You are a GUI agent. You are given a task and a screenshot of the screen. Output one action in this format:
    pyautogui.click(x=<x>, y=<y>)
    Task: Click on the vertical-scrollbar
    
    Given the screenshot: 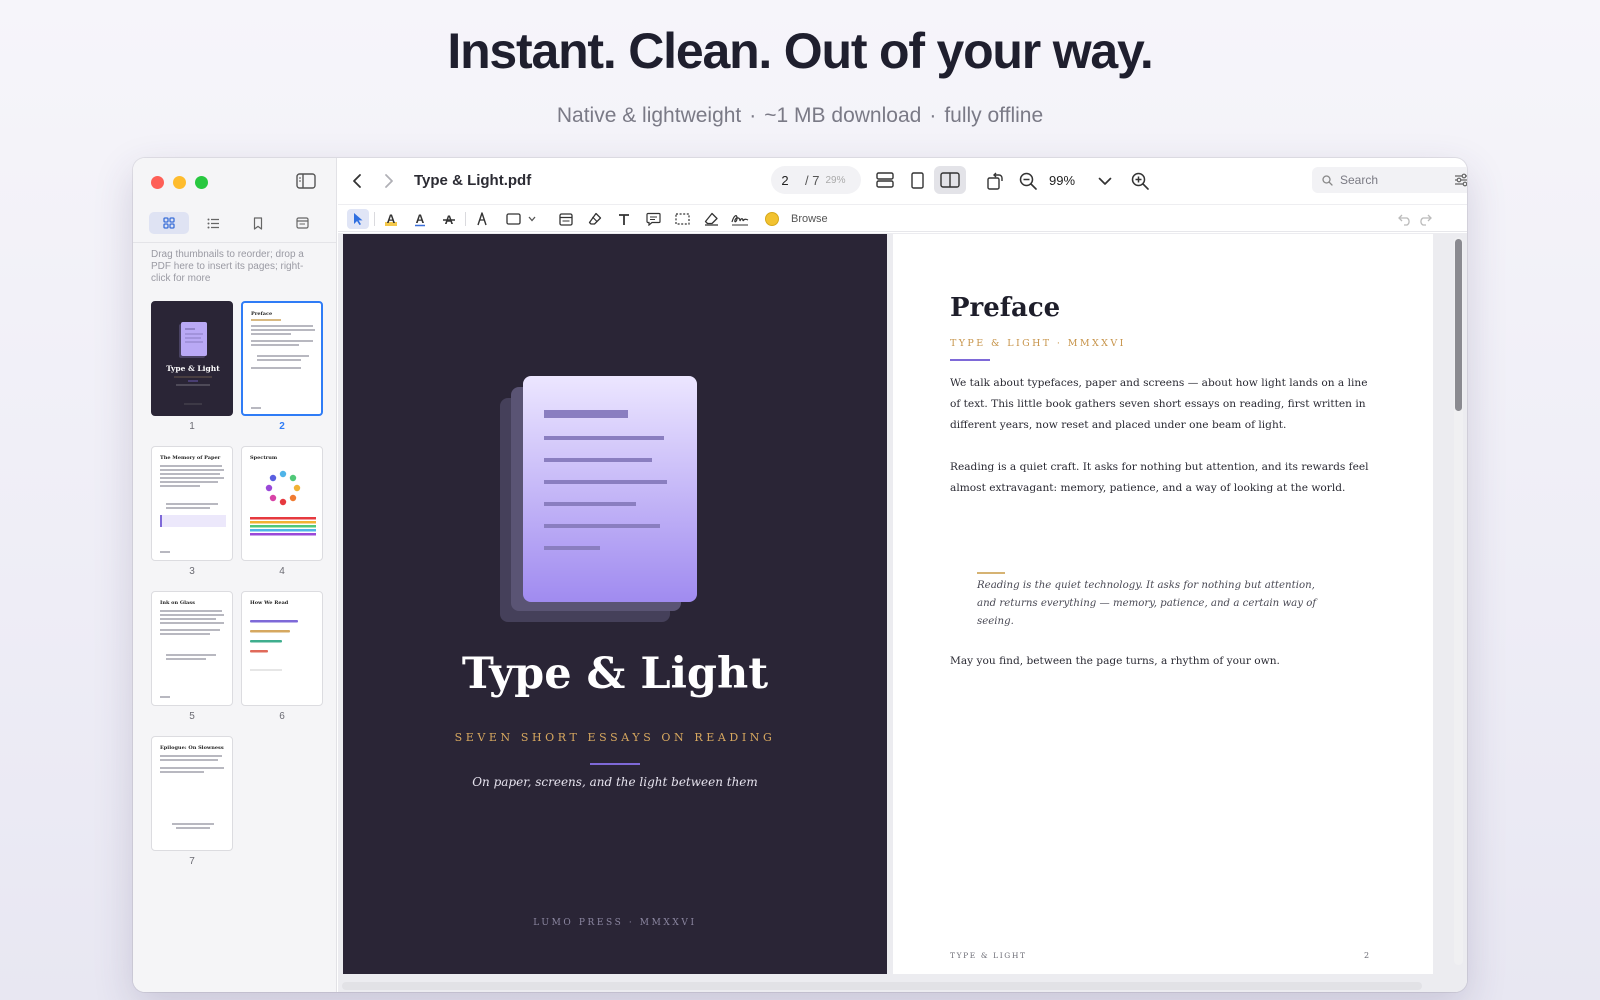 What is the action you would take?
    pyautogui.click(x=1458, y=601)
    